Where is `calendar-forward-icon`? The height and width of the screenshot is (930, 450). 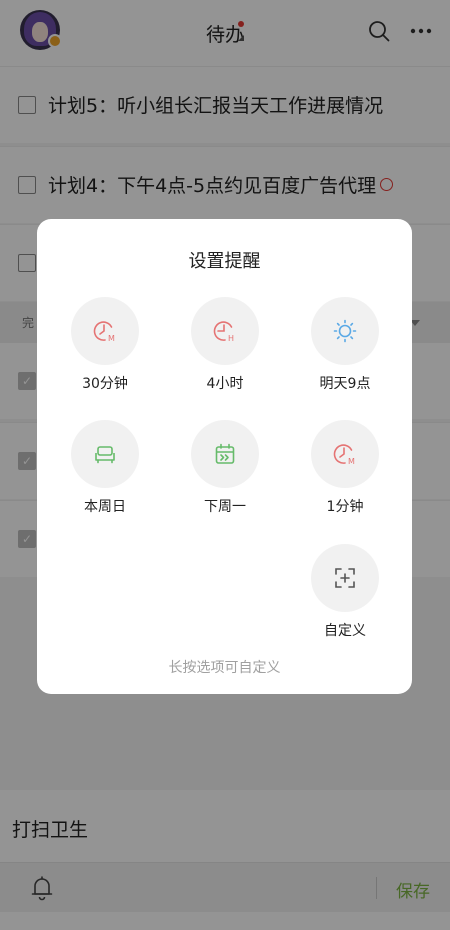 calendar-forward-icon is located at coordinates (225, 453).